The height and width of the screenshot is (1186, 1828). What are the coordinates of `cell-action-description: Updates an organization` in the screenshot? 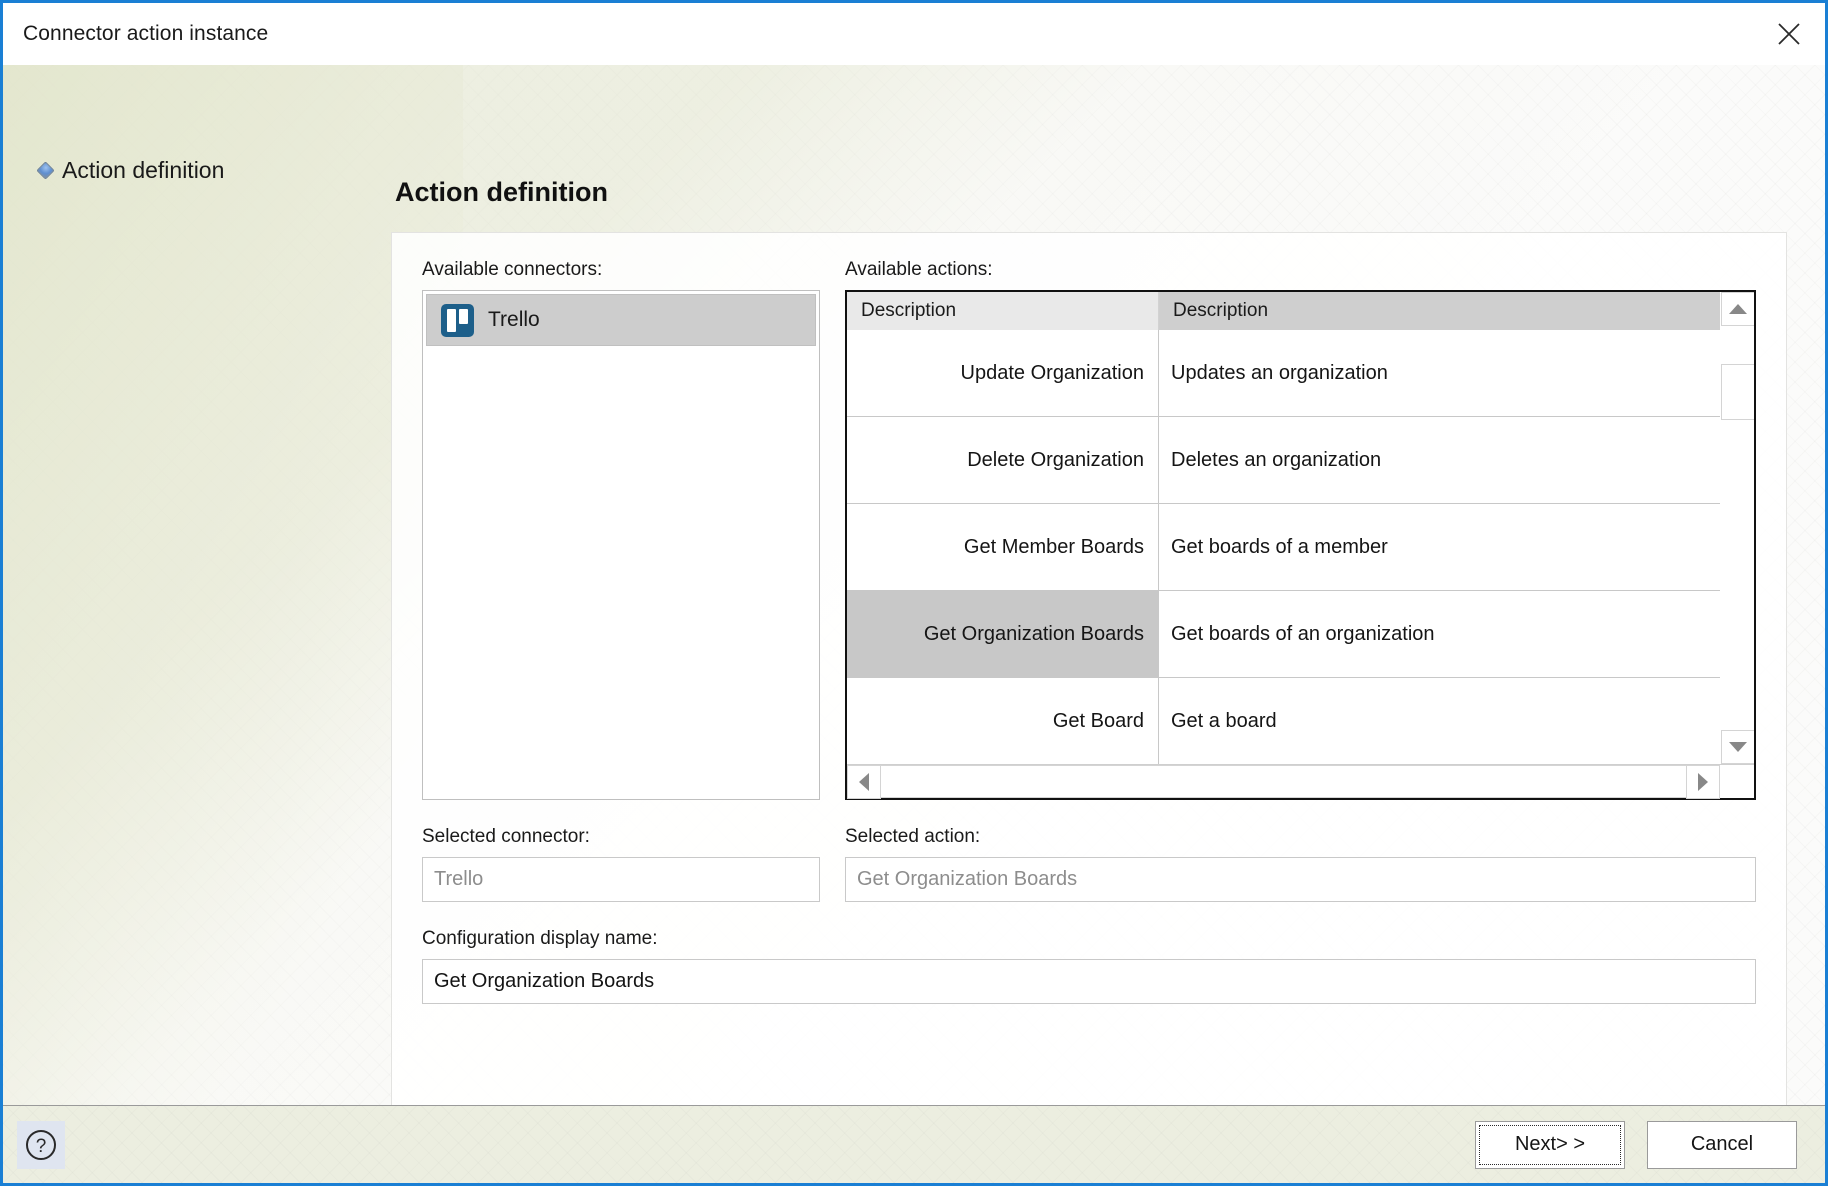 It's located at (1439, 373).